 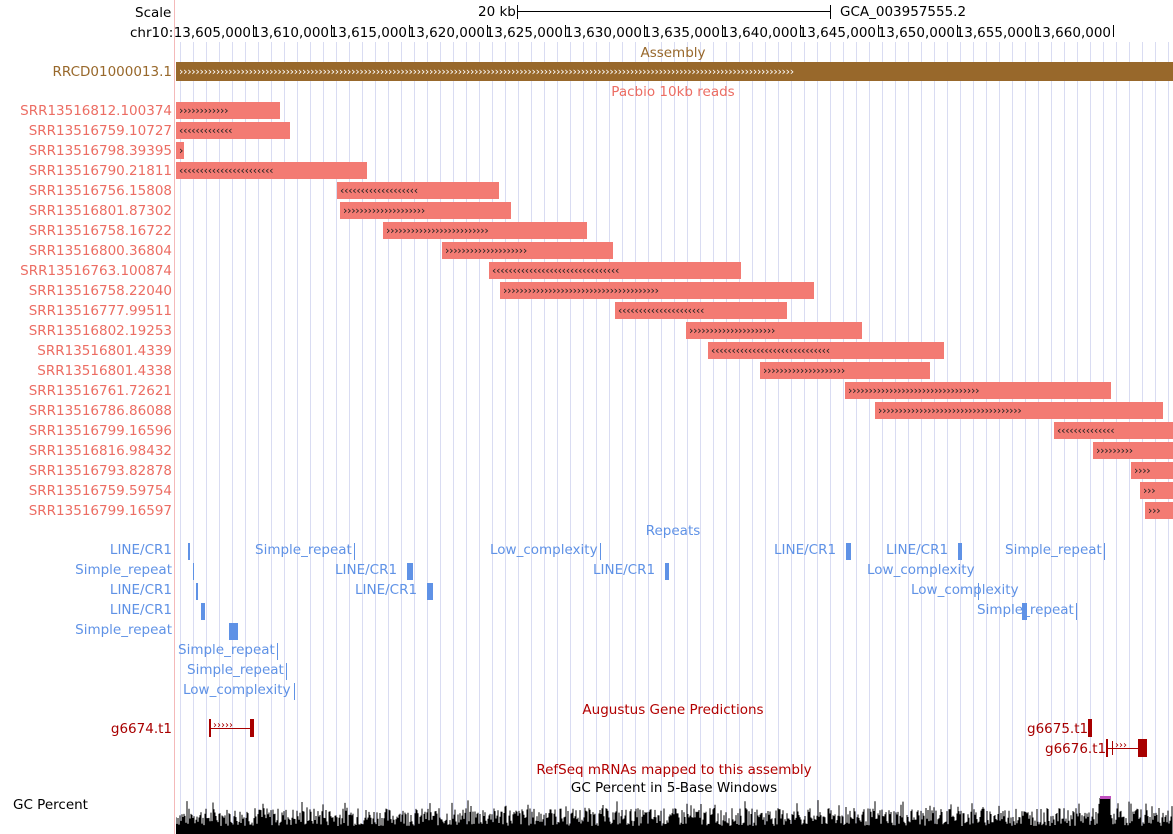 I want to click on read-label: SRR13516756.15808, so click(x=86, y=191).